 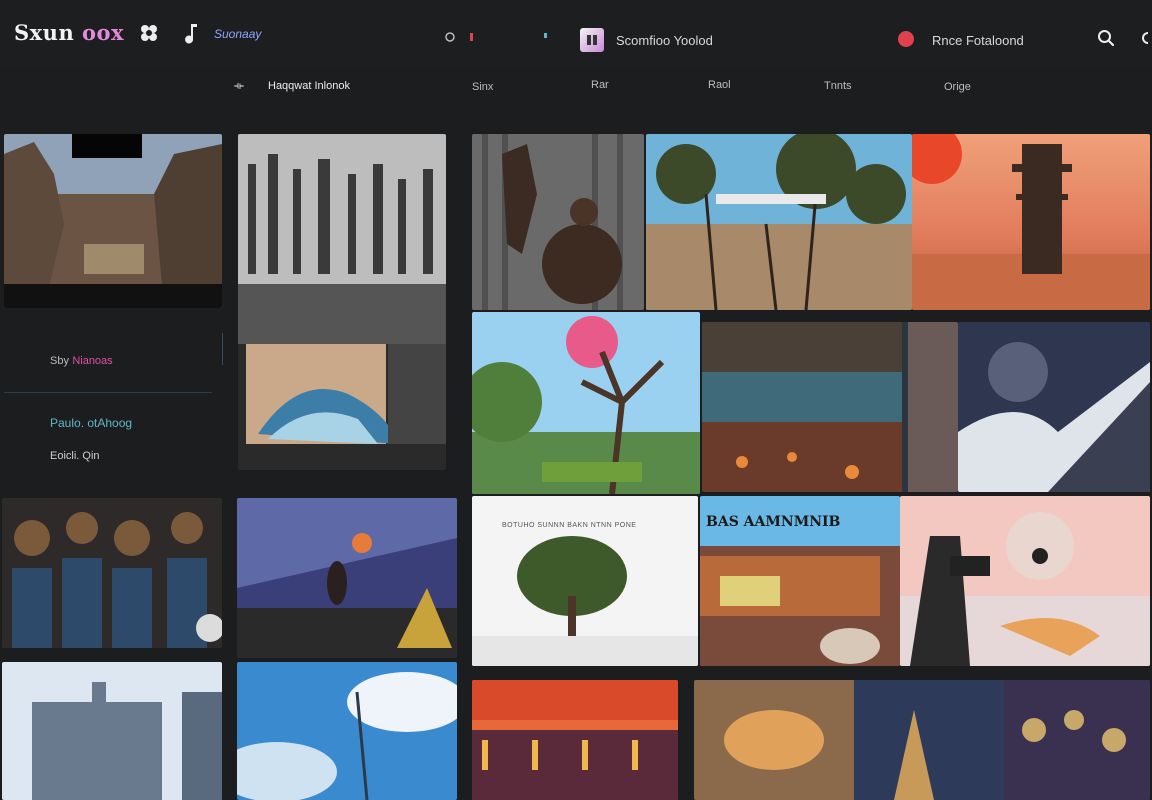 What do you see at coordinates (309, 86) in the screenshot?
I see `section-title: Haqqwat Inlonok` at bounding box center [309, 86].